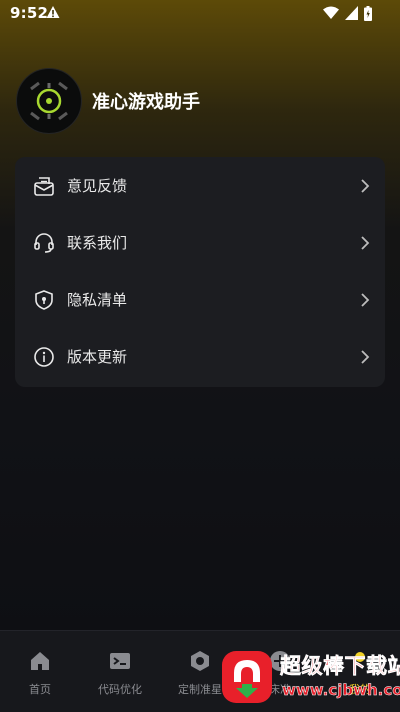 The width and height of the screenshot is (400, 712). What do you see at coordinates (97, 186) in the screenshot?
I see `menu-item-label: 意见反馈` at bounding box center [97, 186].